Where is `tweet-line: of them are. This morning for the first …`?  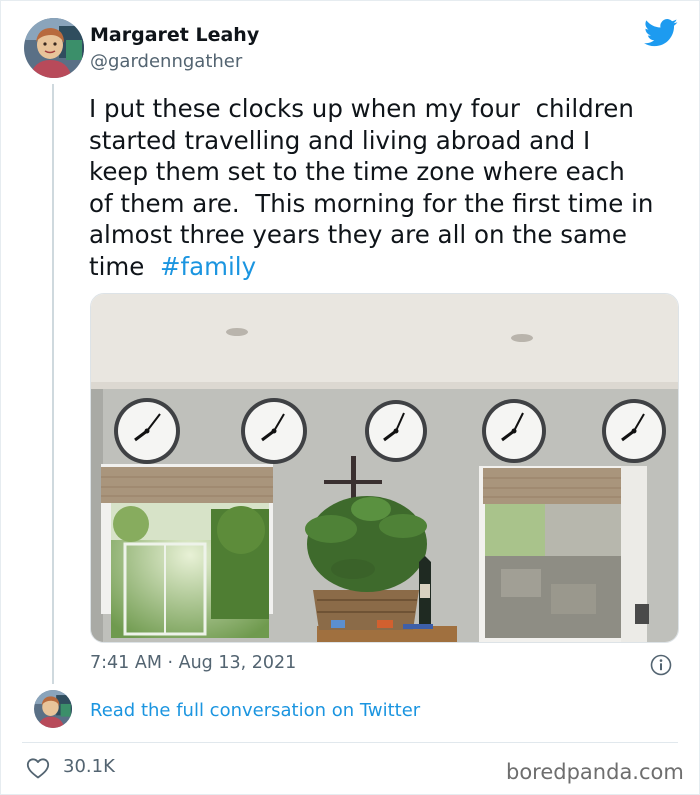 tweet-line: of them are. This morning for the first … is located at coordinates (371, 203).